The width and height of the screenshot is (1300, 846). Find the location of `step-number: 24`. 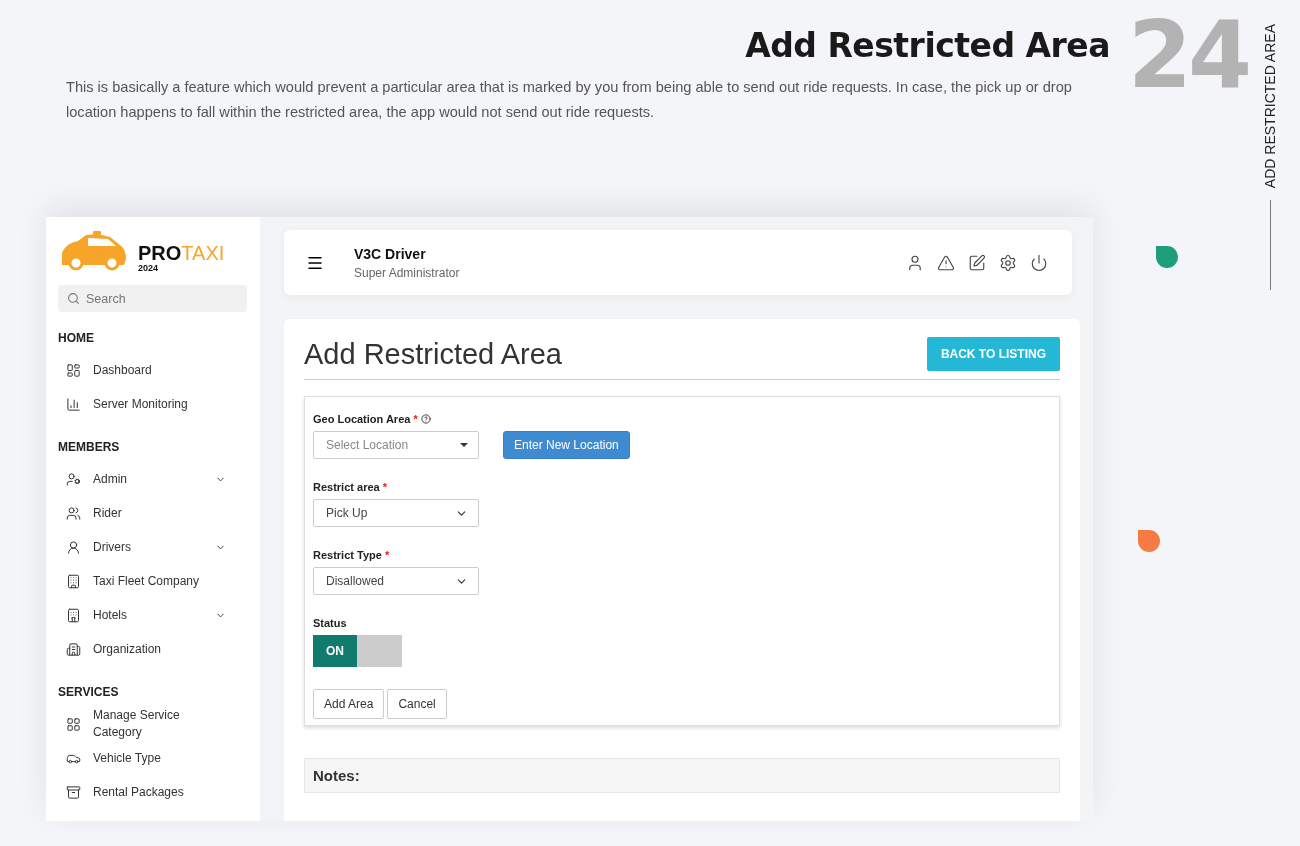

step-number: 24 is located at coordinates (1188, 56).